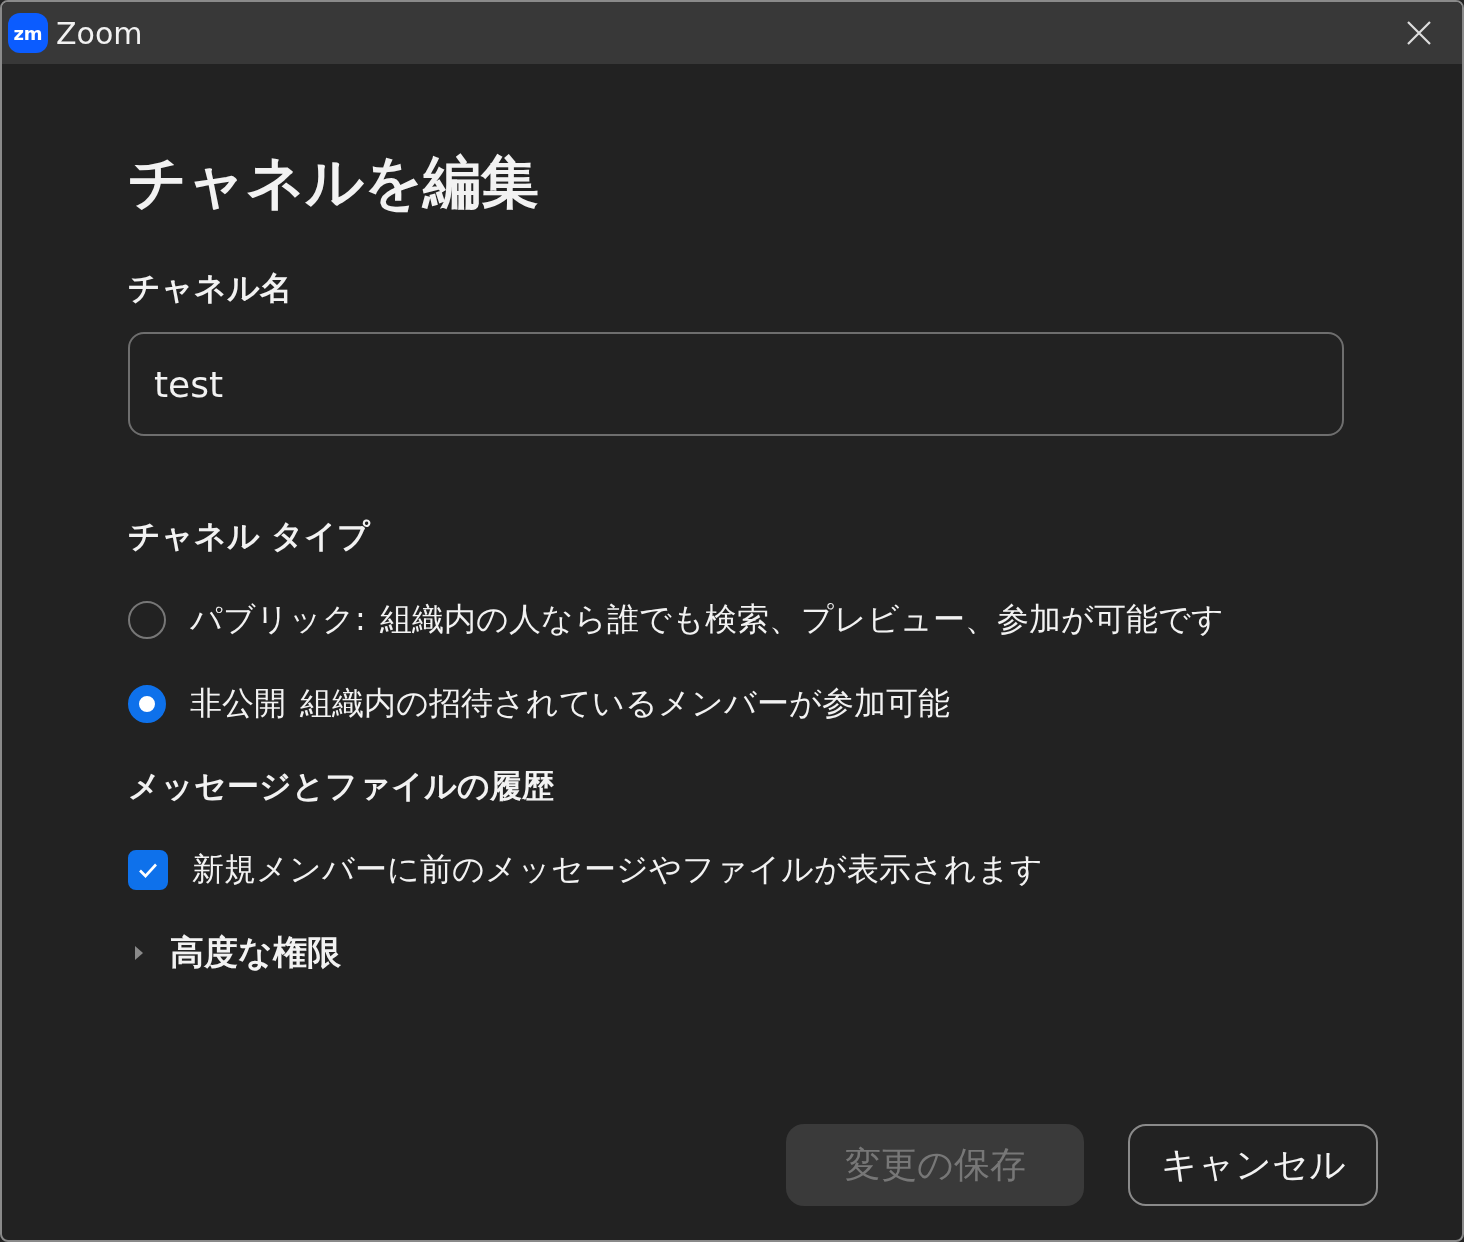 The height and width of the screenshot is (1242, 1464). Describe the element at coordinates (139, 953) in the screenshot. I see `expand-arrow-icon` at that location.